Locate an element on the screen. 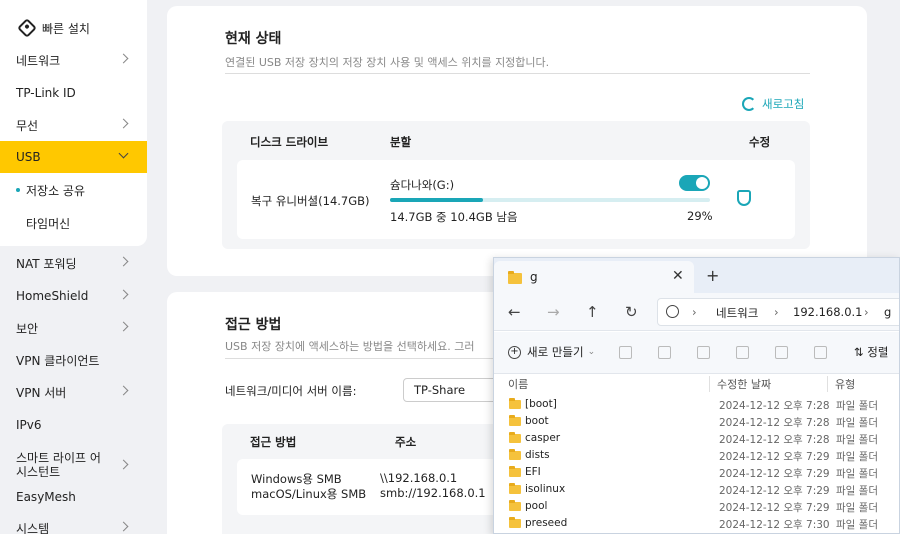 This screenshot has height=534, width=900. shield-icon is located at coordinates (744, 198).